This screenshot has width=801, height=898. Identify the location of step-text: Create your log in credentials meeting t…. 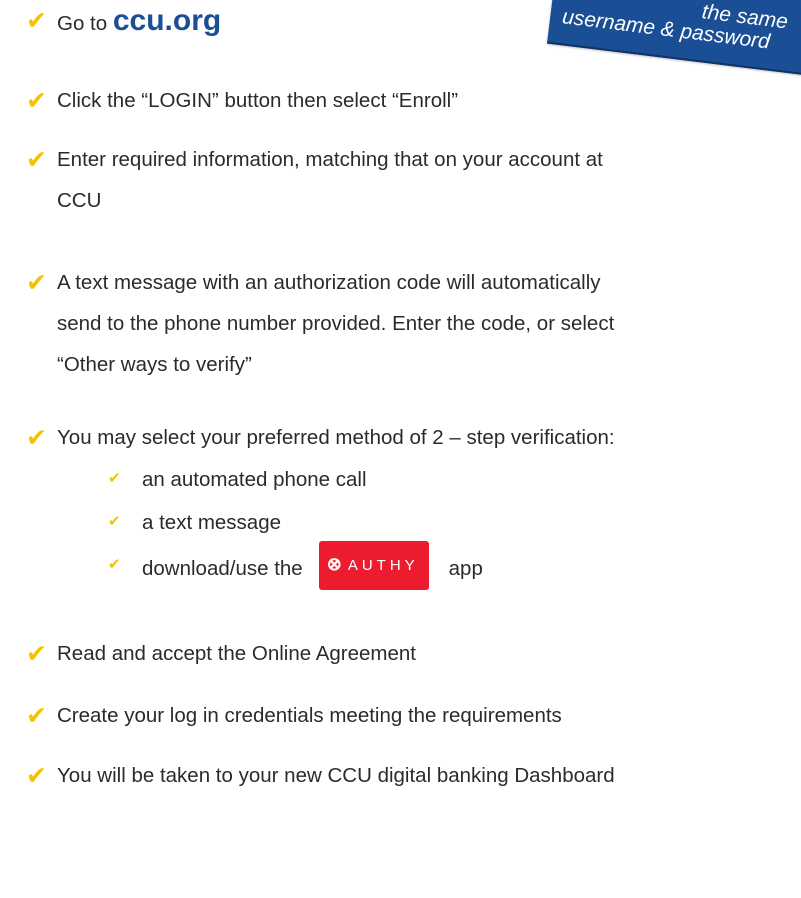
(309, 715).